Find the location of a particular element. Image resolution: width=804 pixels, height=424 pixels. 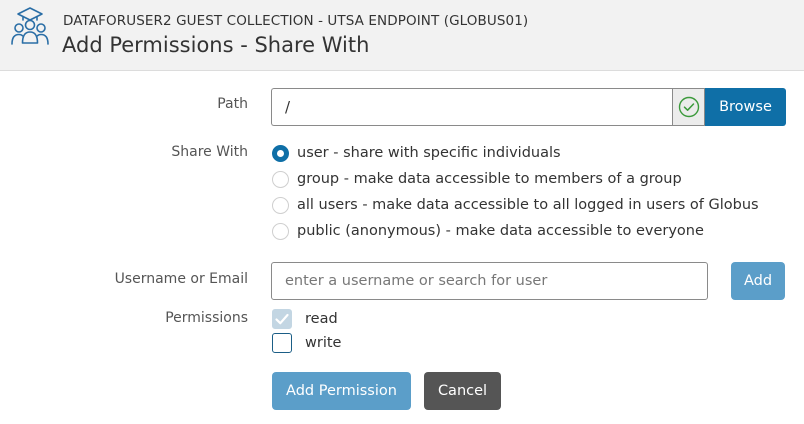

path-status is located at coordinates (688, 107).